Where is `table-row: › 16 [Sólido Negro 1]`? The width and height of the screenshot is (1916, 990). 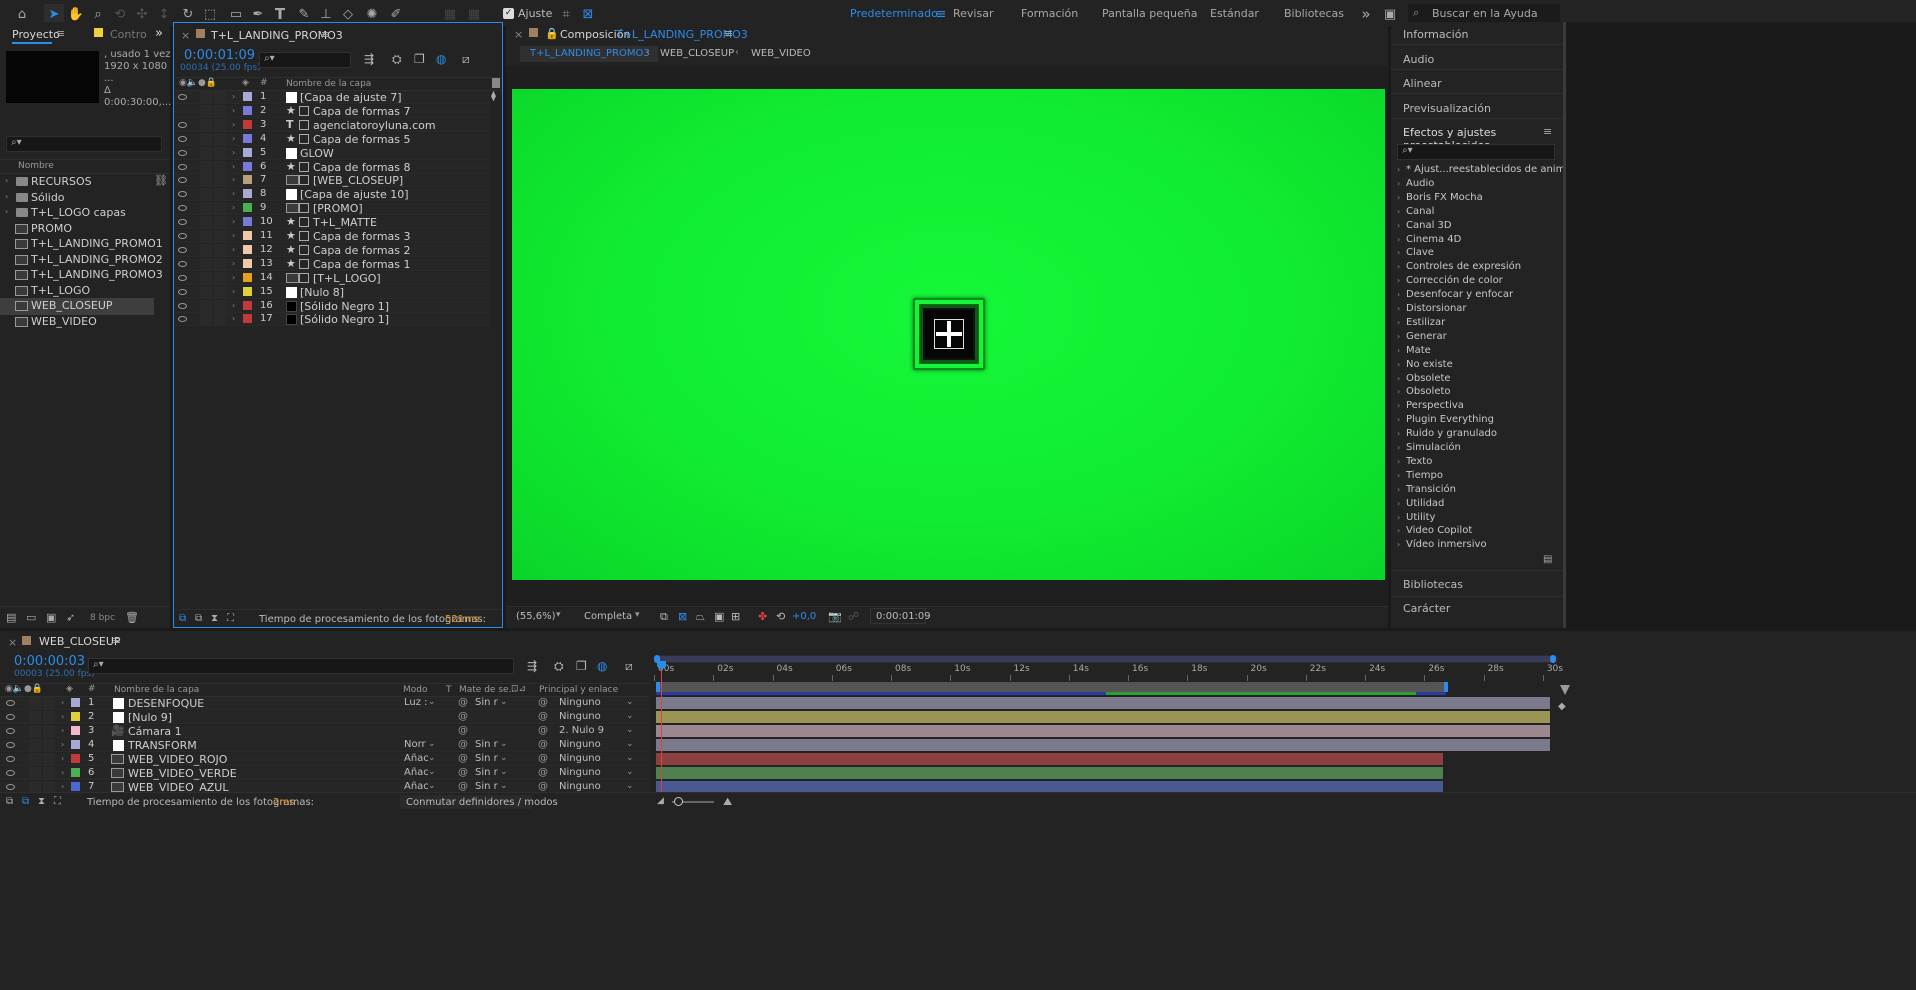 table-row: › 16 [Sólido Negro 1] is located at coordinates (331, 306).